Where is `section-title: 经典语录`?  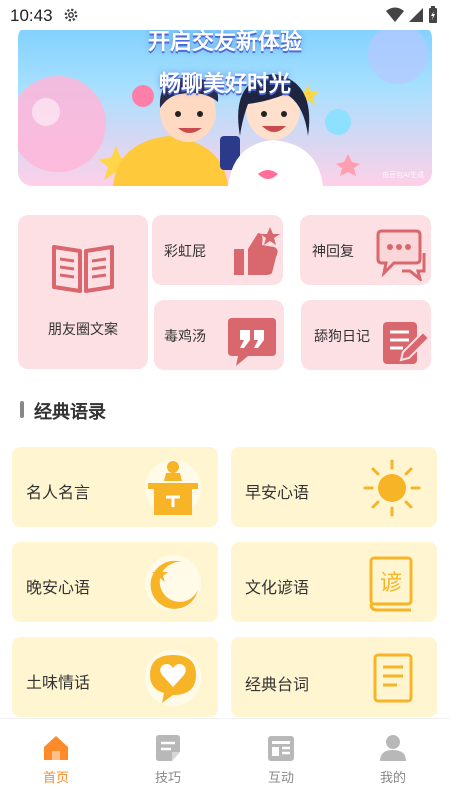 section-title: 经典语录 is located at coordinates (70, 412).